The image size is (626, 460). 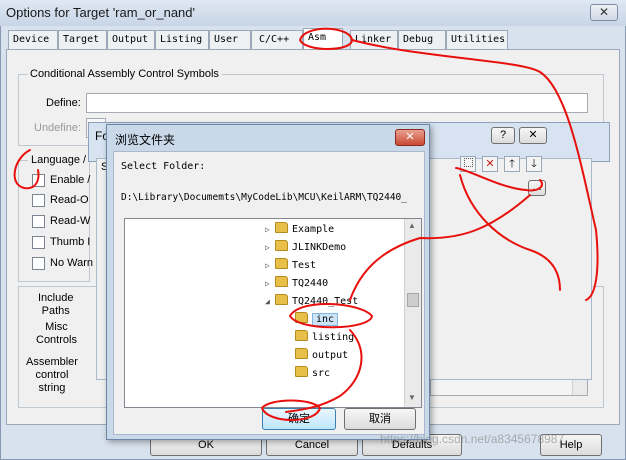 What do you see at coordinates (510, 232) in the screenshot?
I see `annotation-new-folder-hook` at bounding box center [510, 232].